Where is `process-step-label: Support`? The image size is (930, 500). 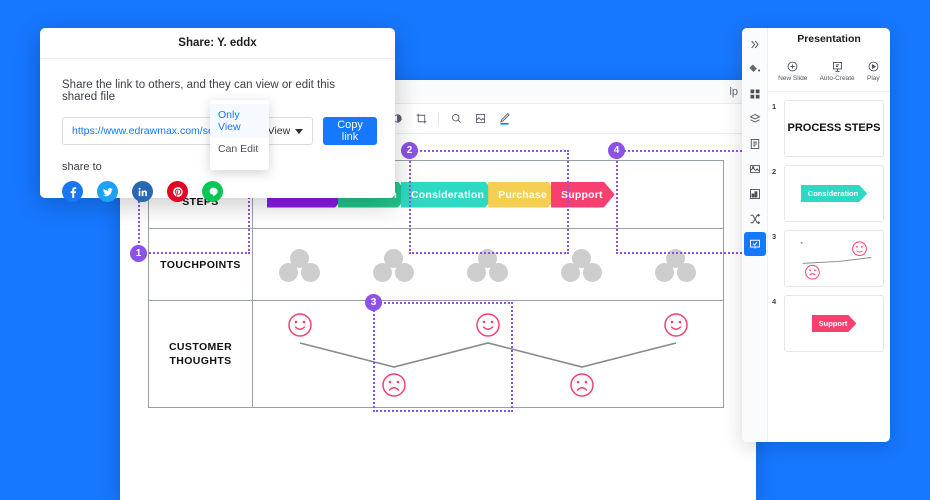
process-step-label: Support is located at coordinates (582, 194).